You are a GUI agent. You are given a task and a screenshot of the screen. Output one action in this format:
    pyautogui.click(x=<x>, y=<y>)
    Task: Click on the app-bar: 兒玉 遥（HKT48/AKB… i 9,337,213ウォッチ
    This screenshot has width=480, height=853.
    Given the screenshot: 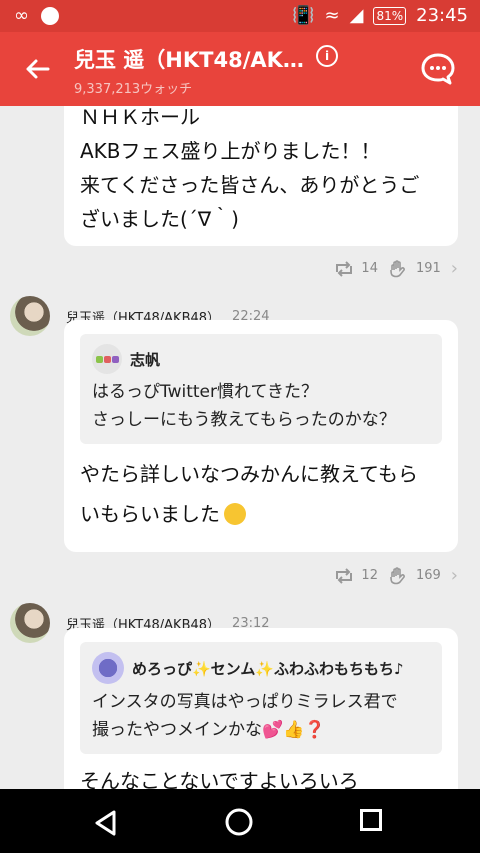 What is the action you would take?
    pyautogui.click(x=240, y=69)
    